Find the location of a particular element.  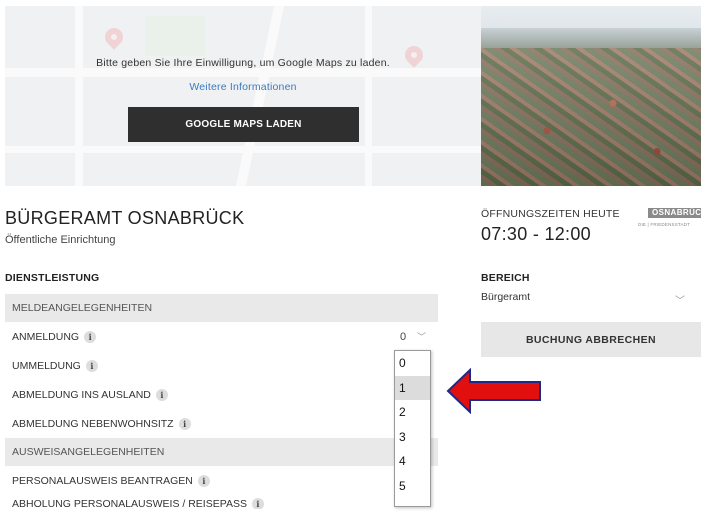

service-label: UMMELDUNG is located at coordinates (46, 365).